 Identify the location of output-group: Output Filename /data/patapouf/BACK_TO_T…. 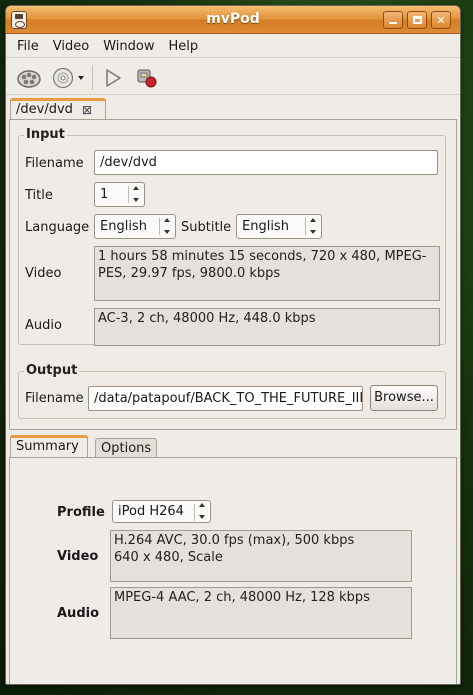
(232, 391).